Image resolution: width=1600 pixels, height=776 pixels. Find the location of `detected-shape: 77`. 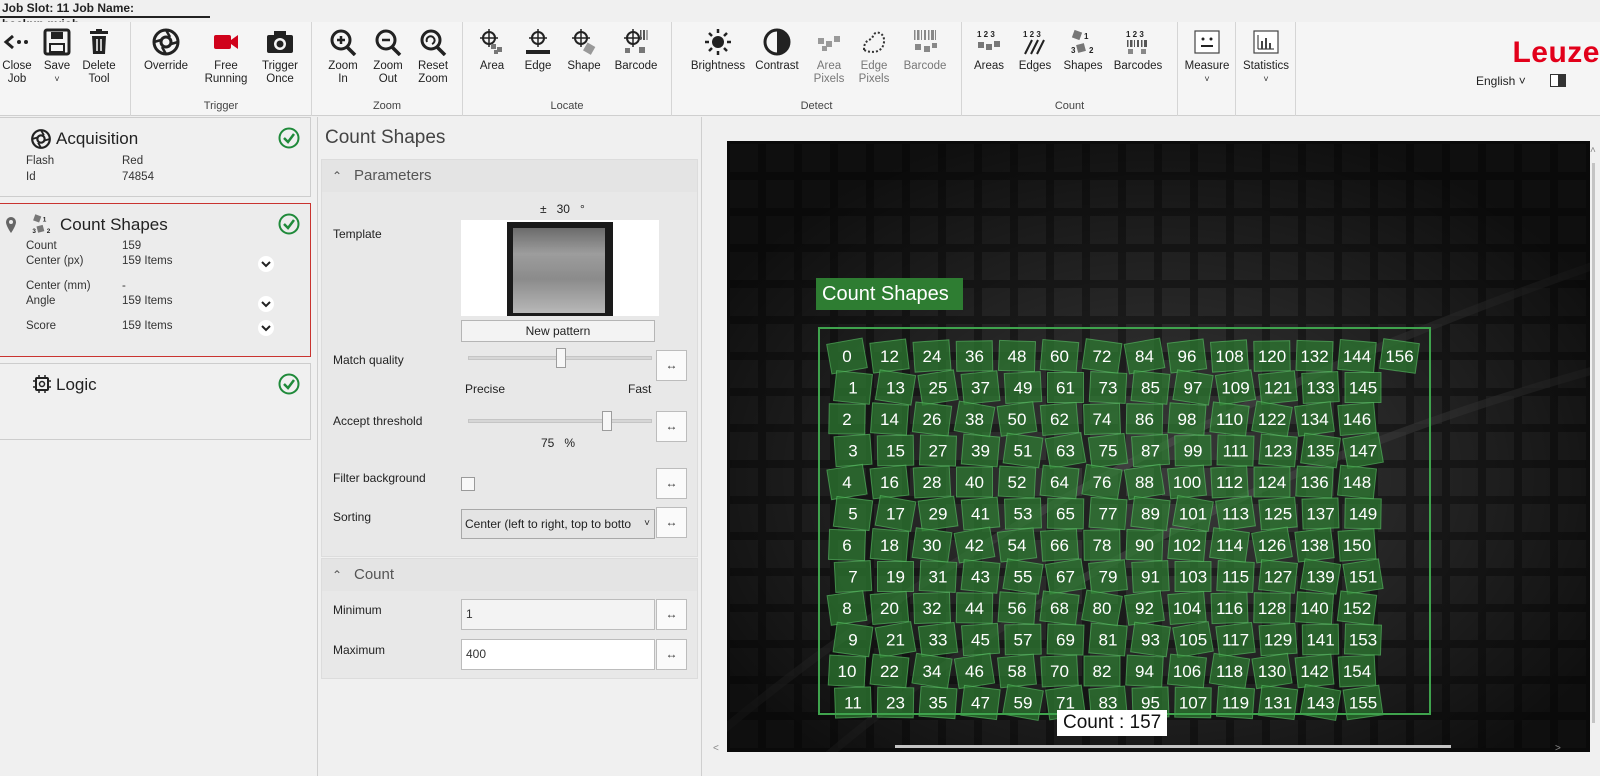

detected-shape: 77 is located at coordinates (1108, 513).